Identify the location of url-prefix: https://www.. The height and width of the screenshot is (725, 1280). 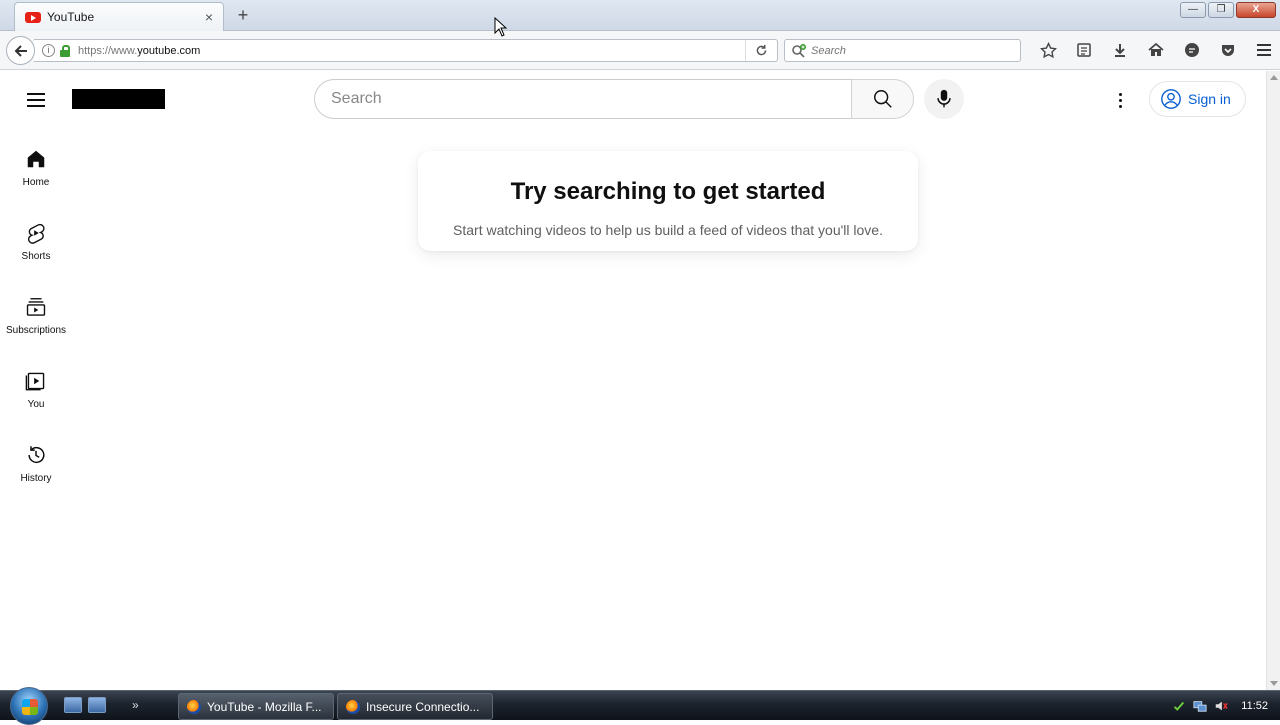
(108, 50).